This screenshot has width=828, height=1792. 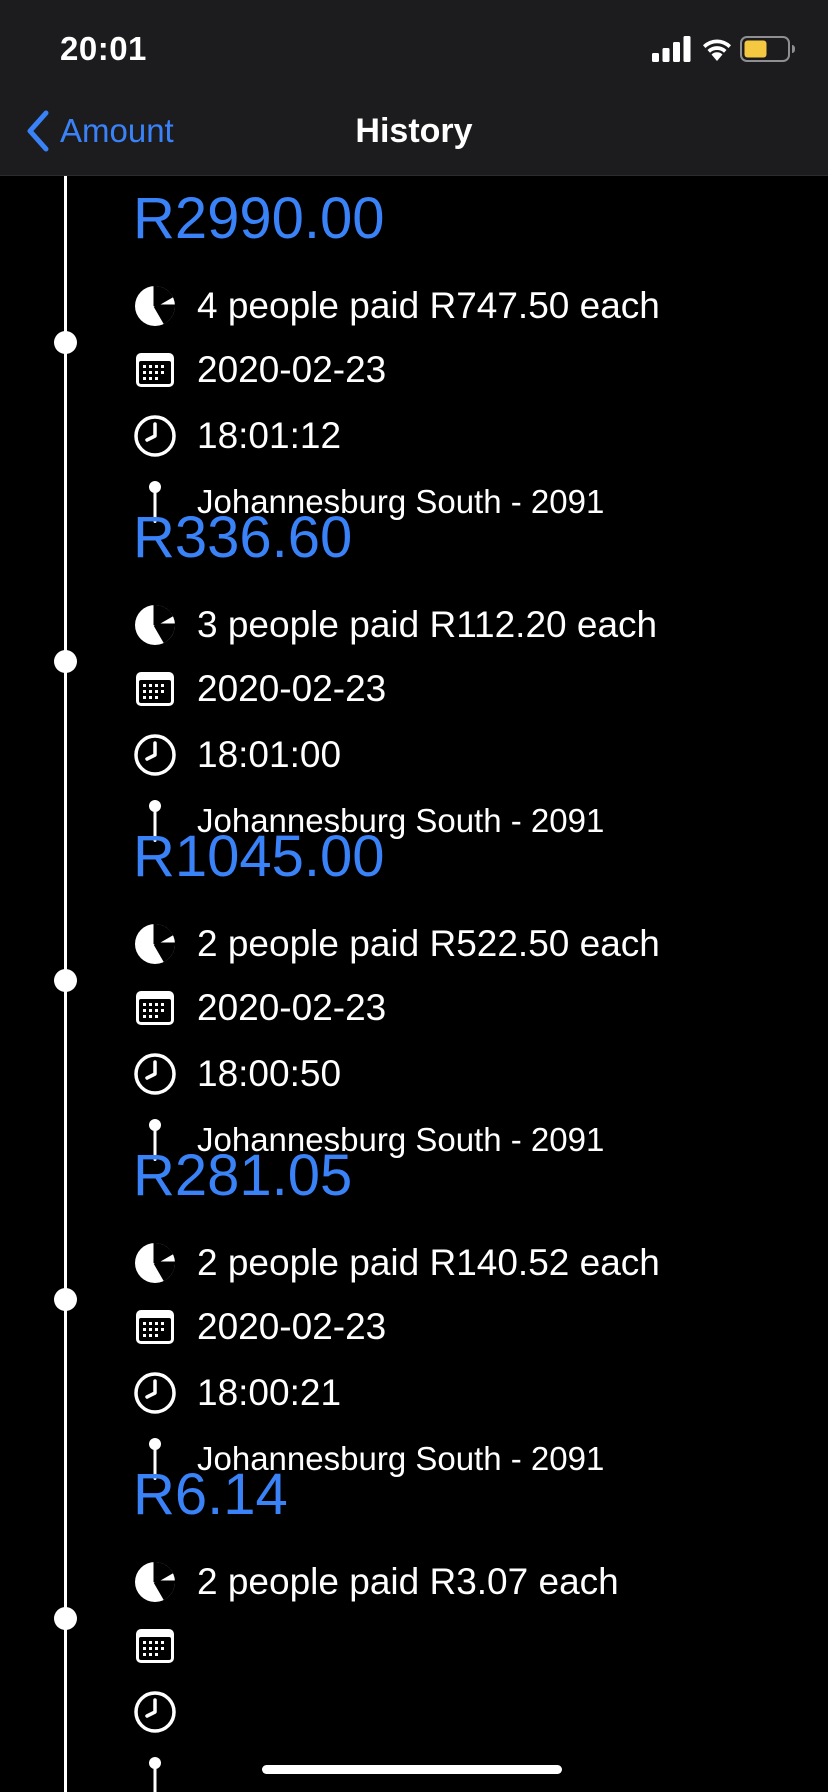 I want to click on date-row, so click(x=165, y=1646).